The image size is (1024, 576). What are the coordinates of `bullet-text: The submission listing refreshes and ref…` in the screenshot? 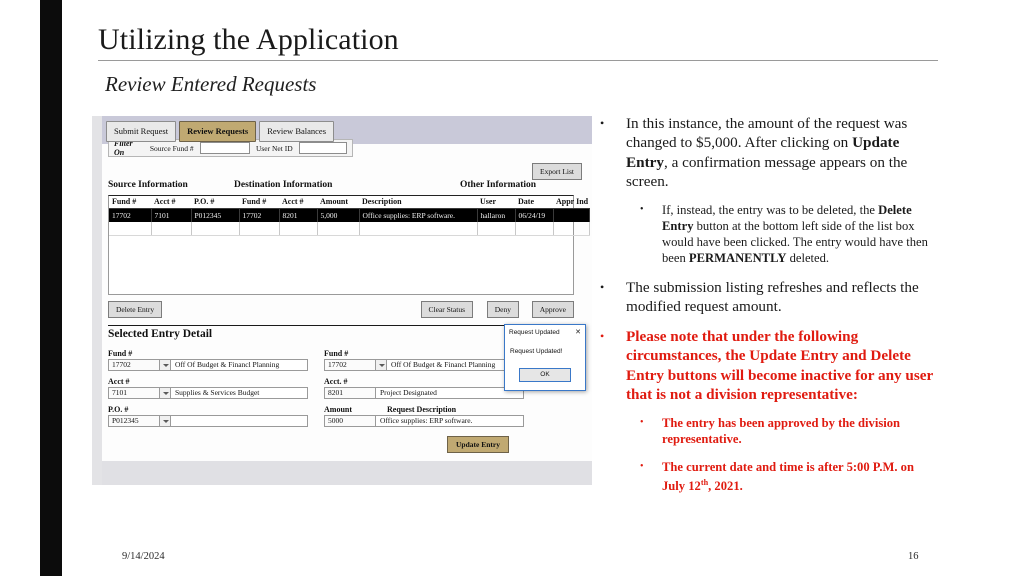 It's located at (783, 297).